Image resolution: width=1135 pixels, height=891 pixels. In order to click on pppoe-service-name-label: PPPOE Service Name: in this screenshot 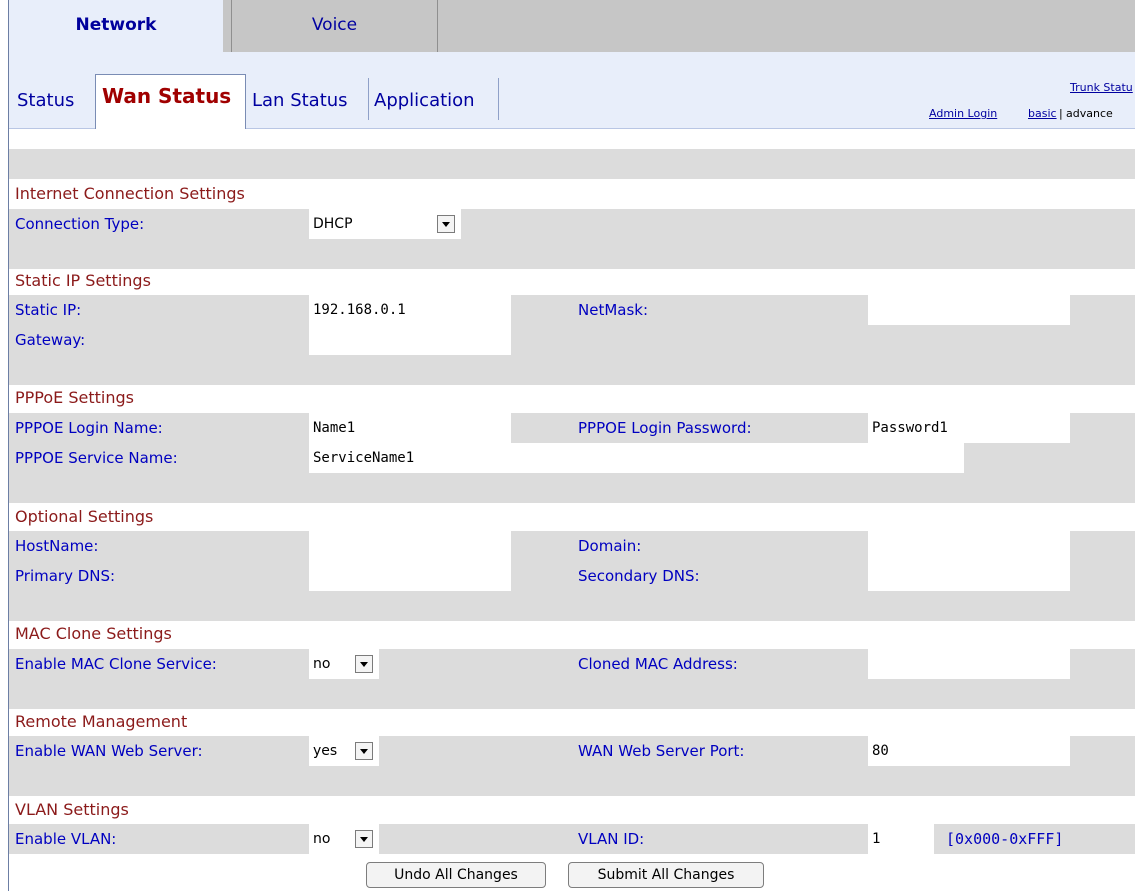, I will do `click(96, 458)`.